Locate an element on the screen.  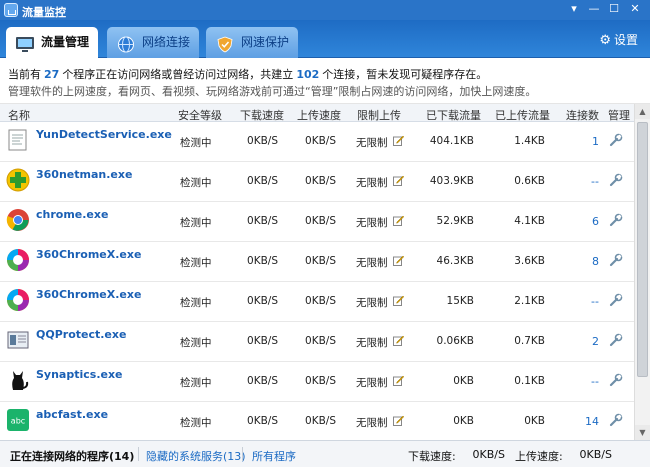
table-row: Synaptics.exe 检测中 0KB/S 0KB/S 无限制 0KB 0.1KB -- is located at coordinates (317, 382).